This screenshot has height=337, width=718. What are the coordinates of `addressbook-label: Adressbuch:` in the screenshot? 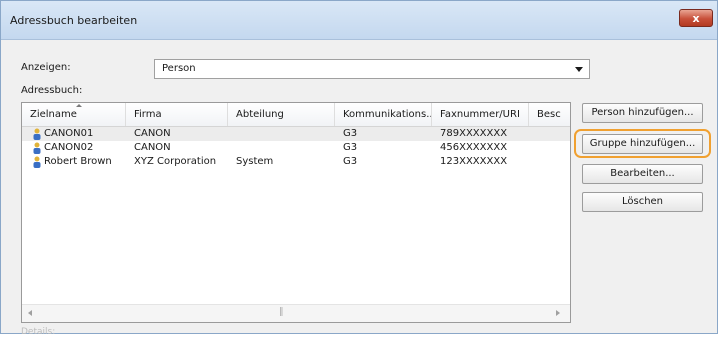 It's located at (52, 90).